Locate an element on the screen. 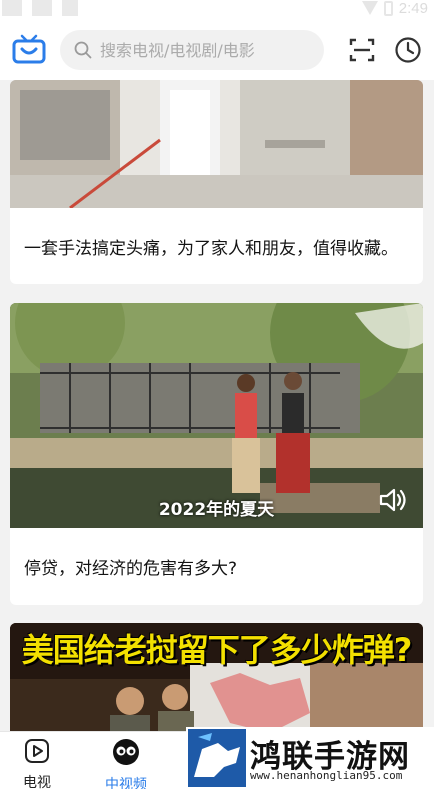 This screenshot has width=434, height=789. scan-icon is located at coordinates (362, 50).